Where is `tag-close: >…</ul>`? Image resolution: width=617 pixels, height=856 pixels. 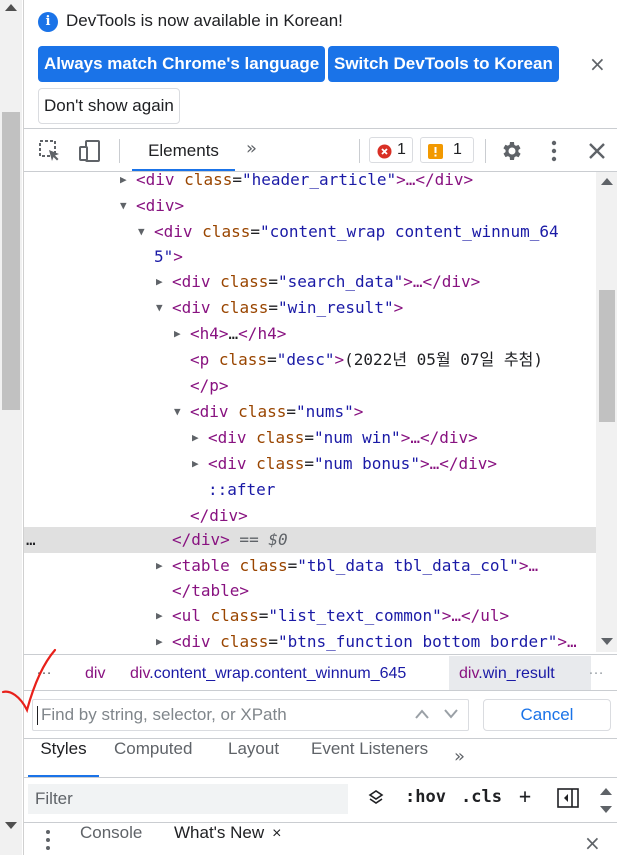
tag-close: >…</ul> is located at coordinates (475, 615).